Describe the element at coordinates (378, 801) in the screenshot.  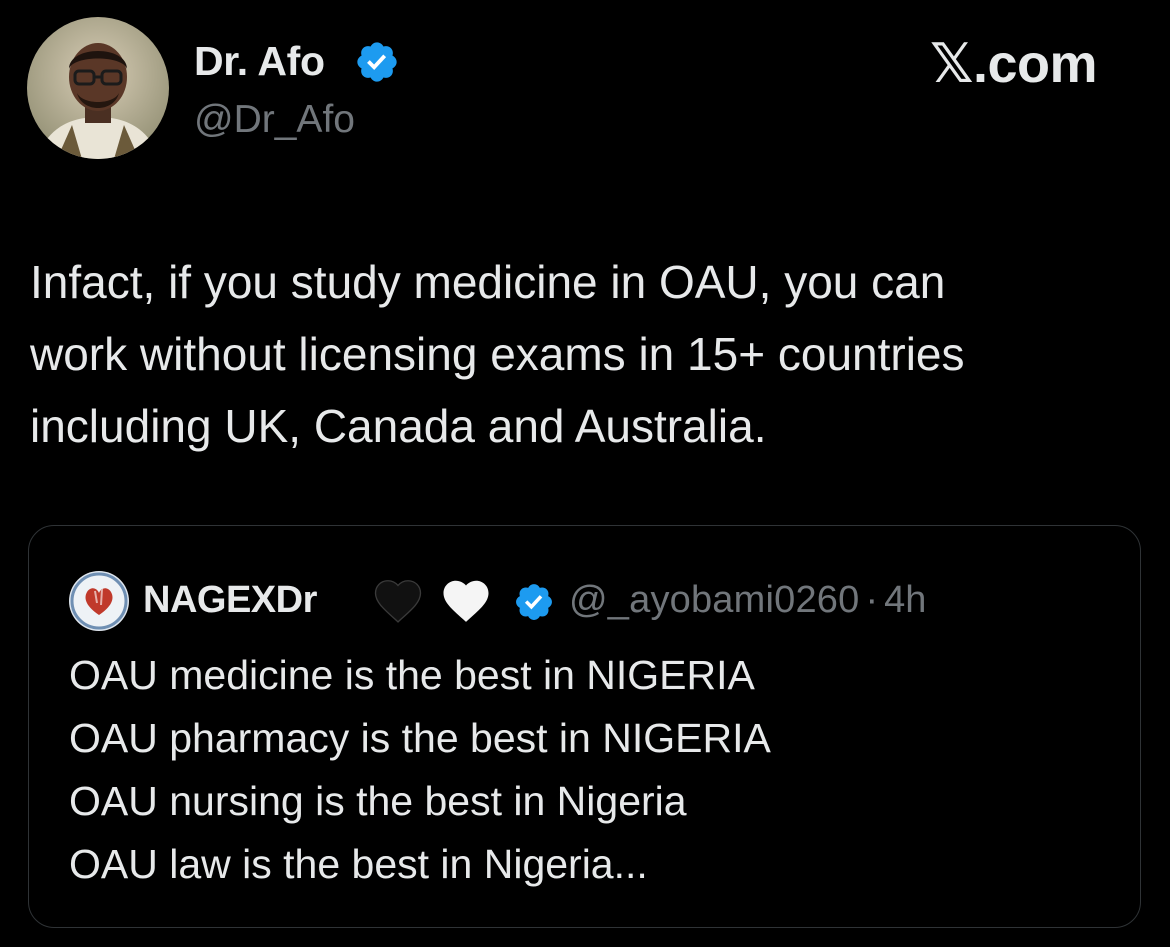
I see `quoted-line: OAU nursing is the best in Nigeria` at that location.